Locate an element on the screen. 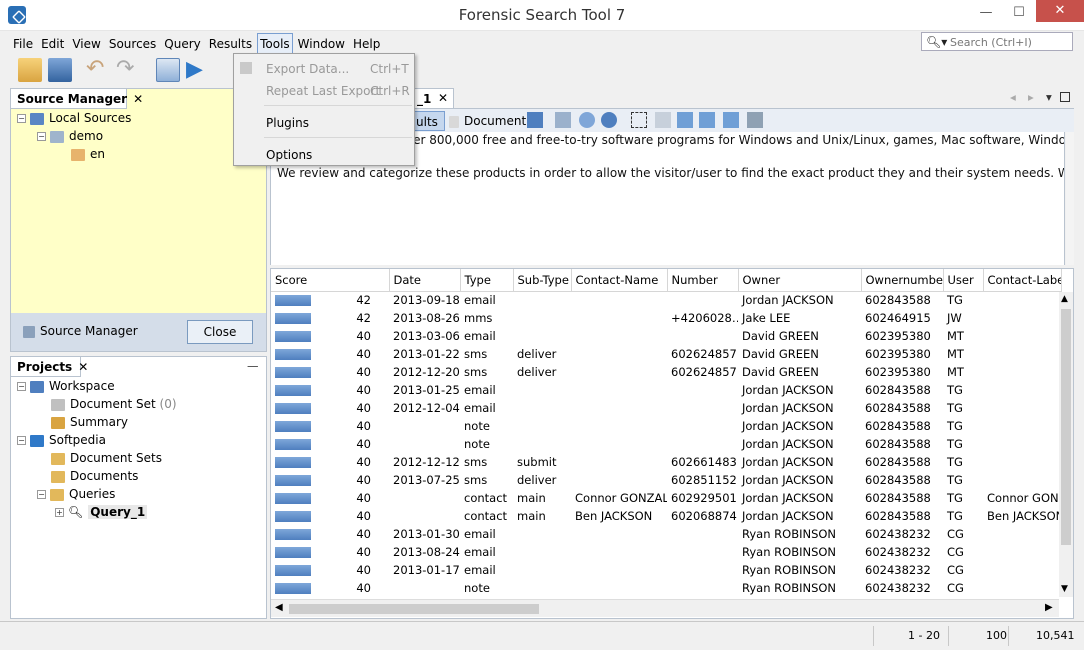 This screenshot has height=650, width=1084. undo-icon: ↶ is located at coordinates (98, 70).